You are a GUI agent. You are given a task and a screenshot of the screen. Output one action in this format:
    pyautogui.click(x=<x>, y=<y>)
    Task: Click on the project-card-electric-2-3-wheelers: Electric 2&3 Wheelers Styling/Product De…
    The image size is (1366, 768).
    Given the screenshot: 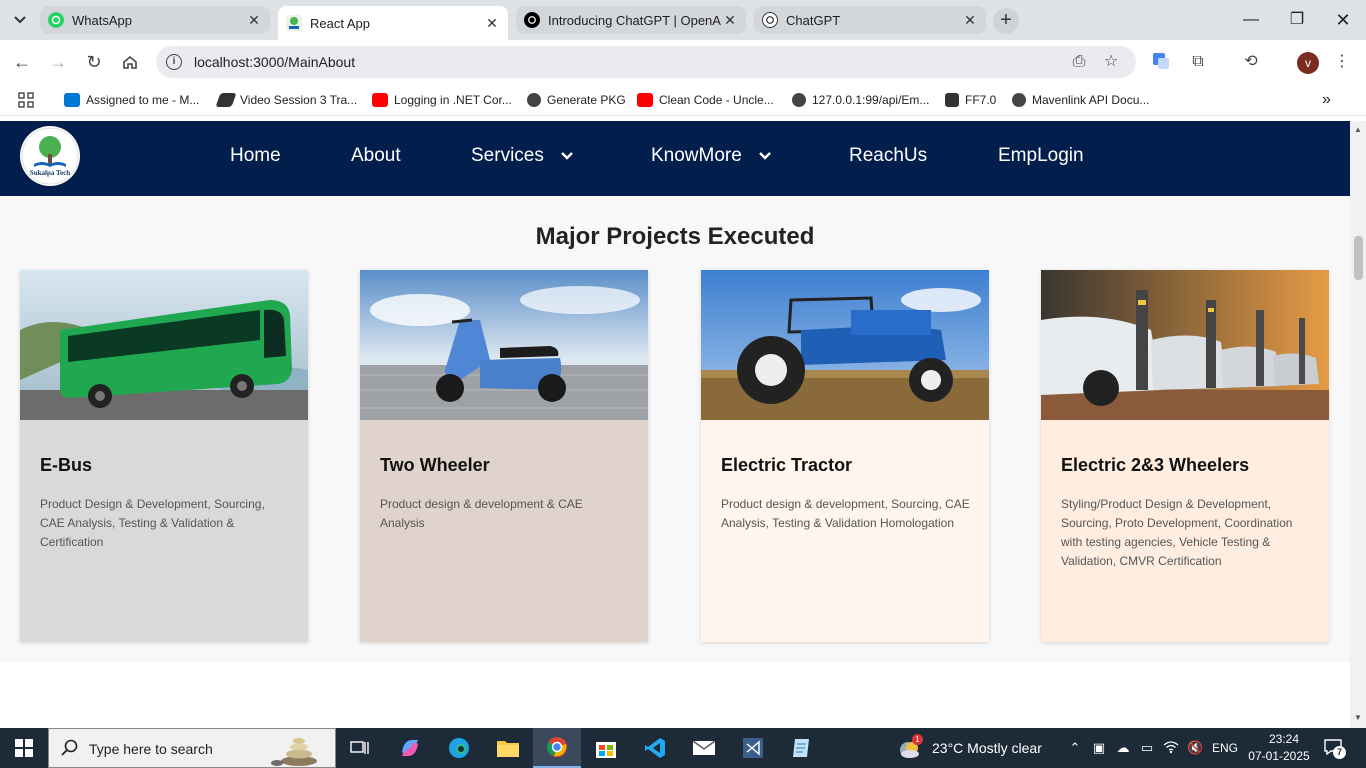 What is the action you would take?
    pyautogui.click(x=1185, y=456)
    